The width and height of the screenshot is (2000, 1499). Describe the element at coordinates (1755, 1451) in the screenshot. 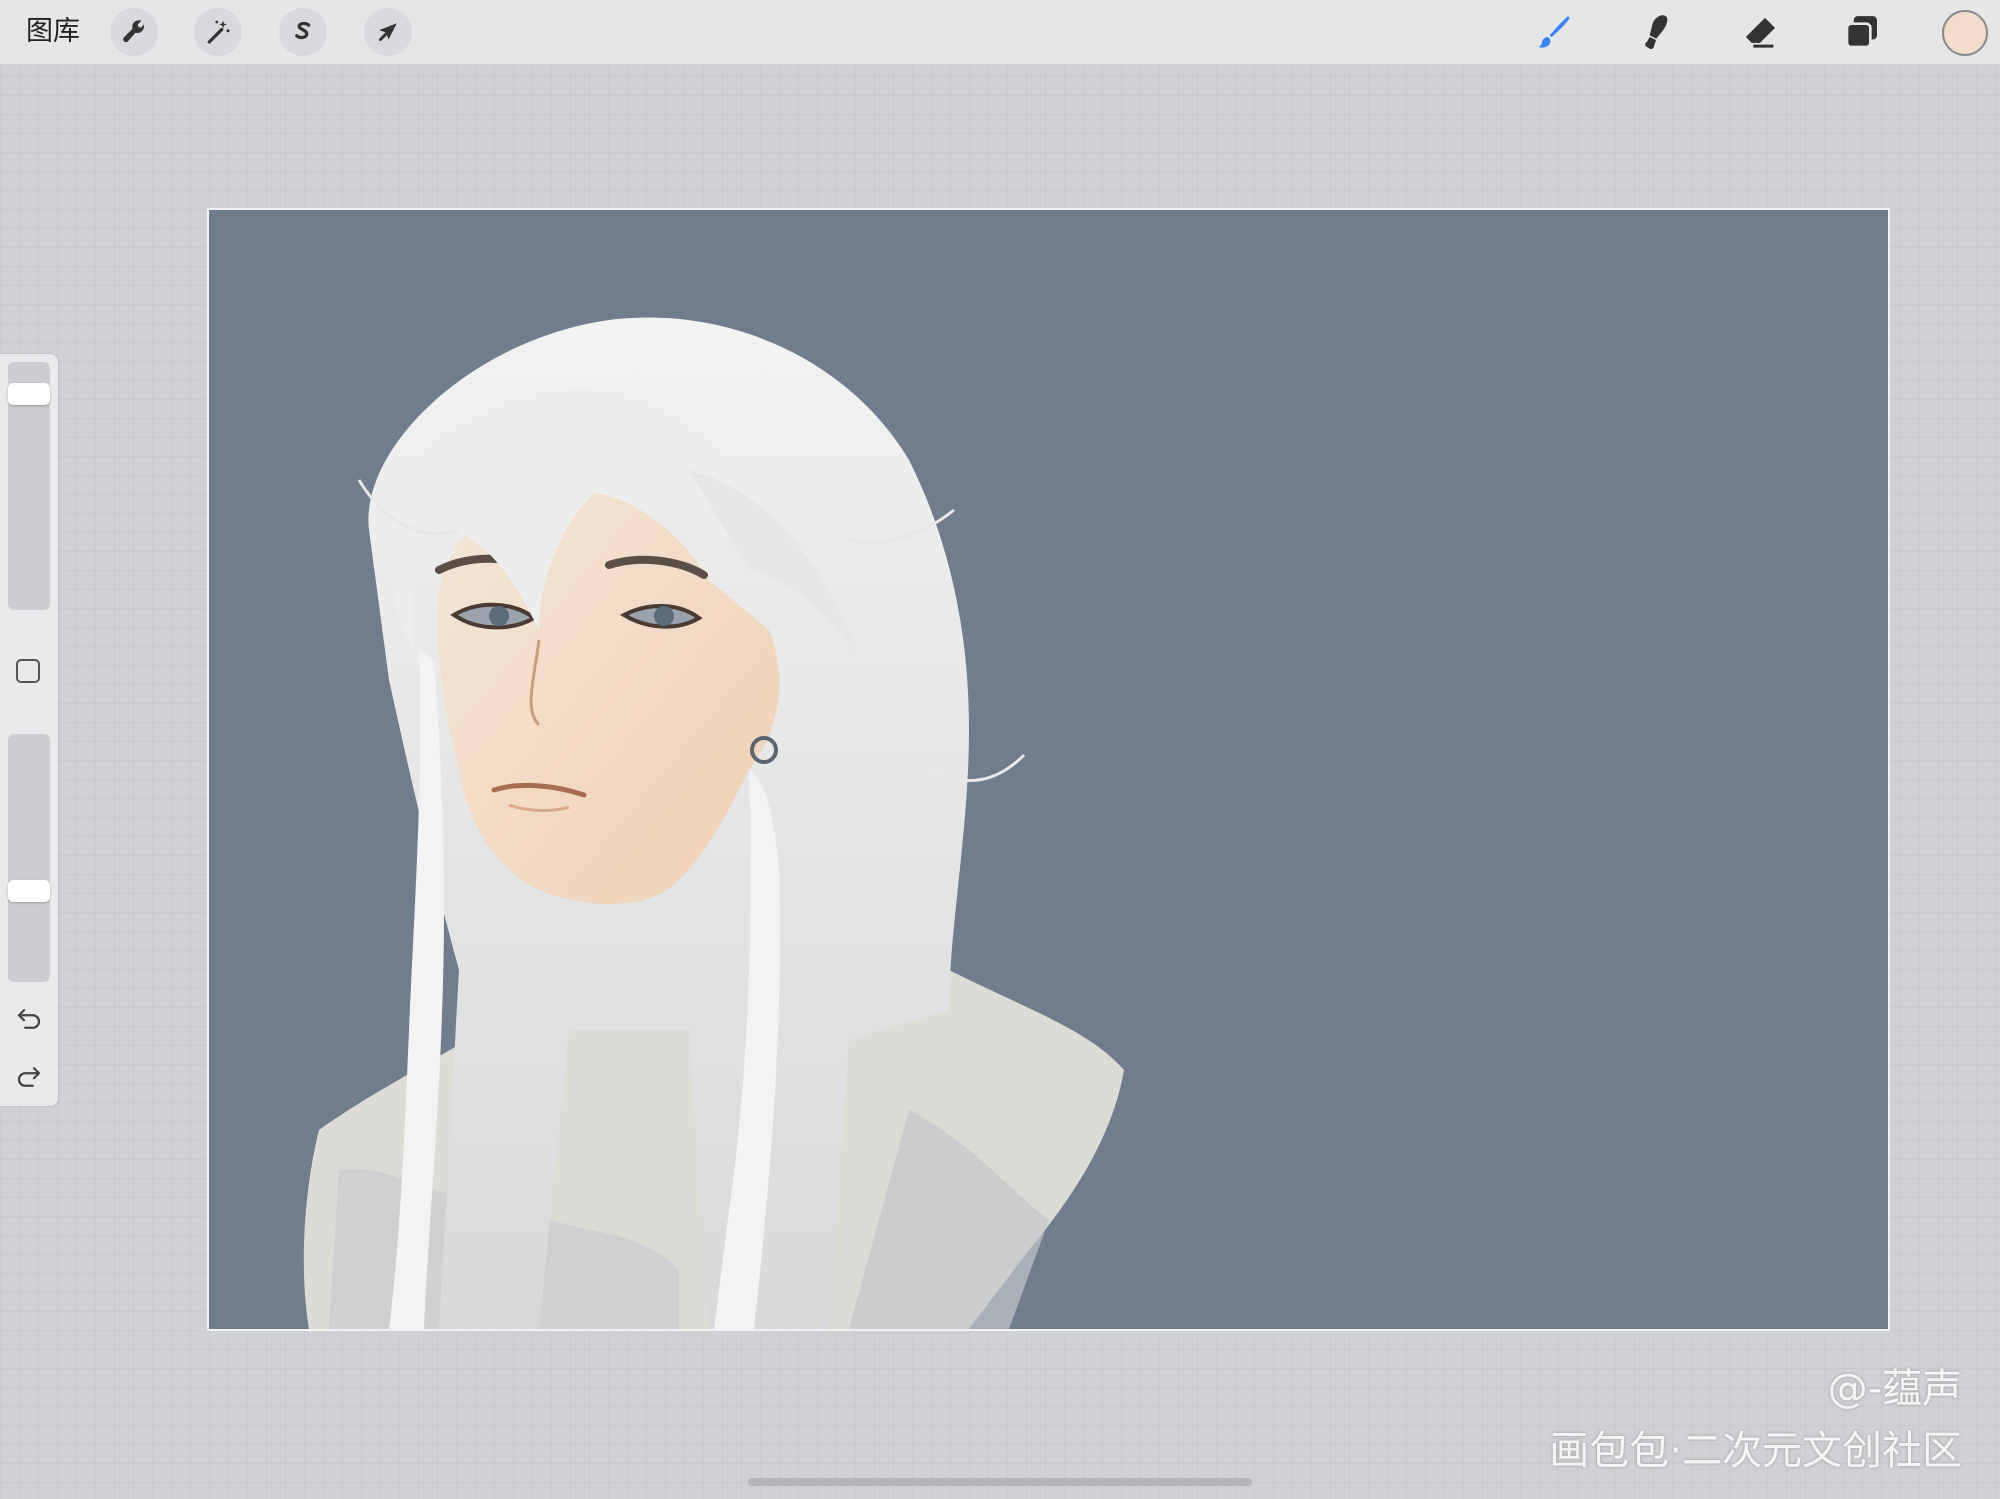

I see `watermark-site: 画包包·二次元文创社区` at that location.